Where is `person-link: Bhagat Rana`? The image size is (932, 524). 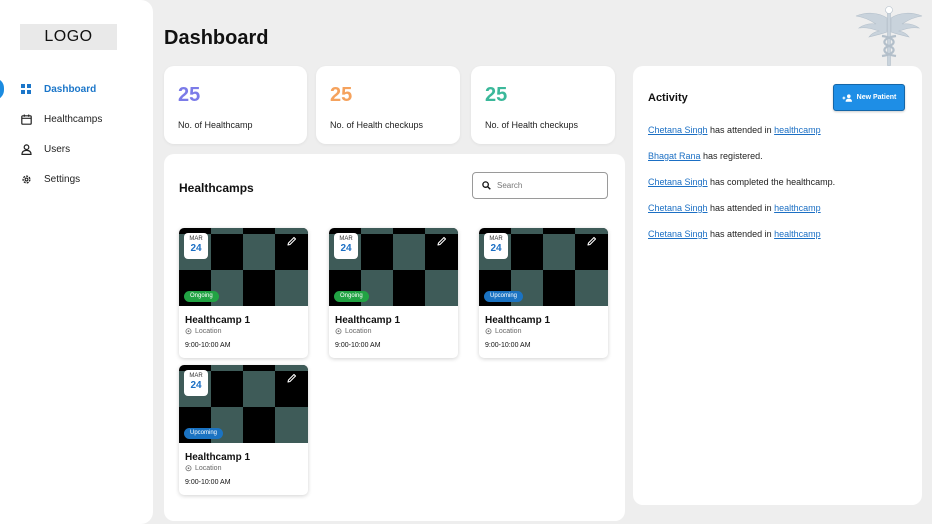
person-link: Bhagat Rana is located at coordinates (674, 156).